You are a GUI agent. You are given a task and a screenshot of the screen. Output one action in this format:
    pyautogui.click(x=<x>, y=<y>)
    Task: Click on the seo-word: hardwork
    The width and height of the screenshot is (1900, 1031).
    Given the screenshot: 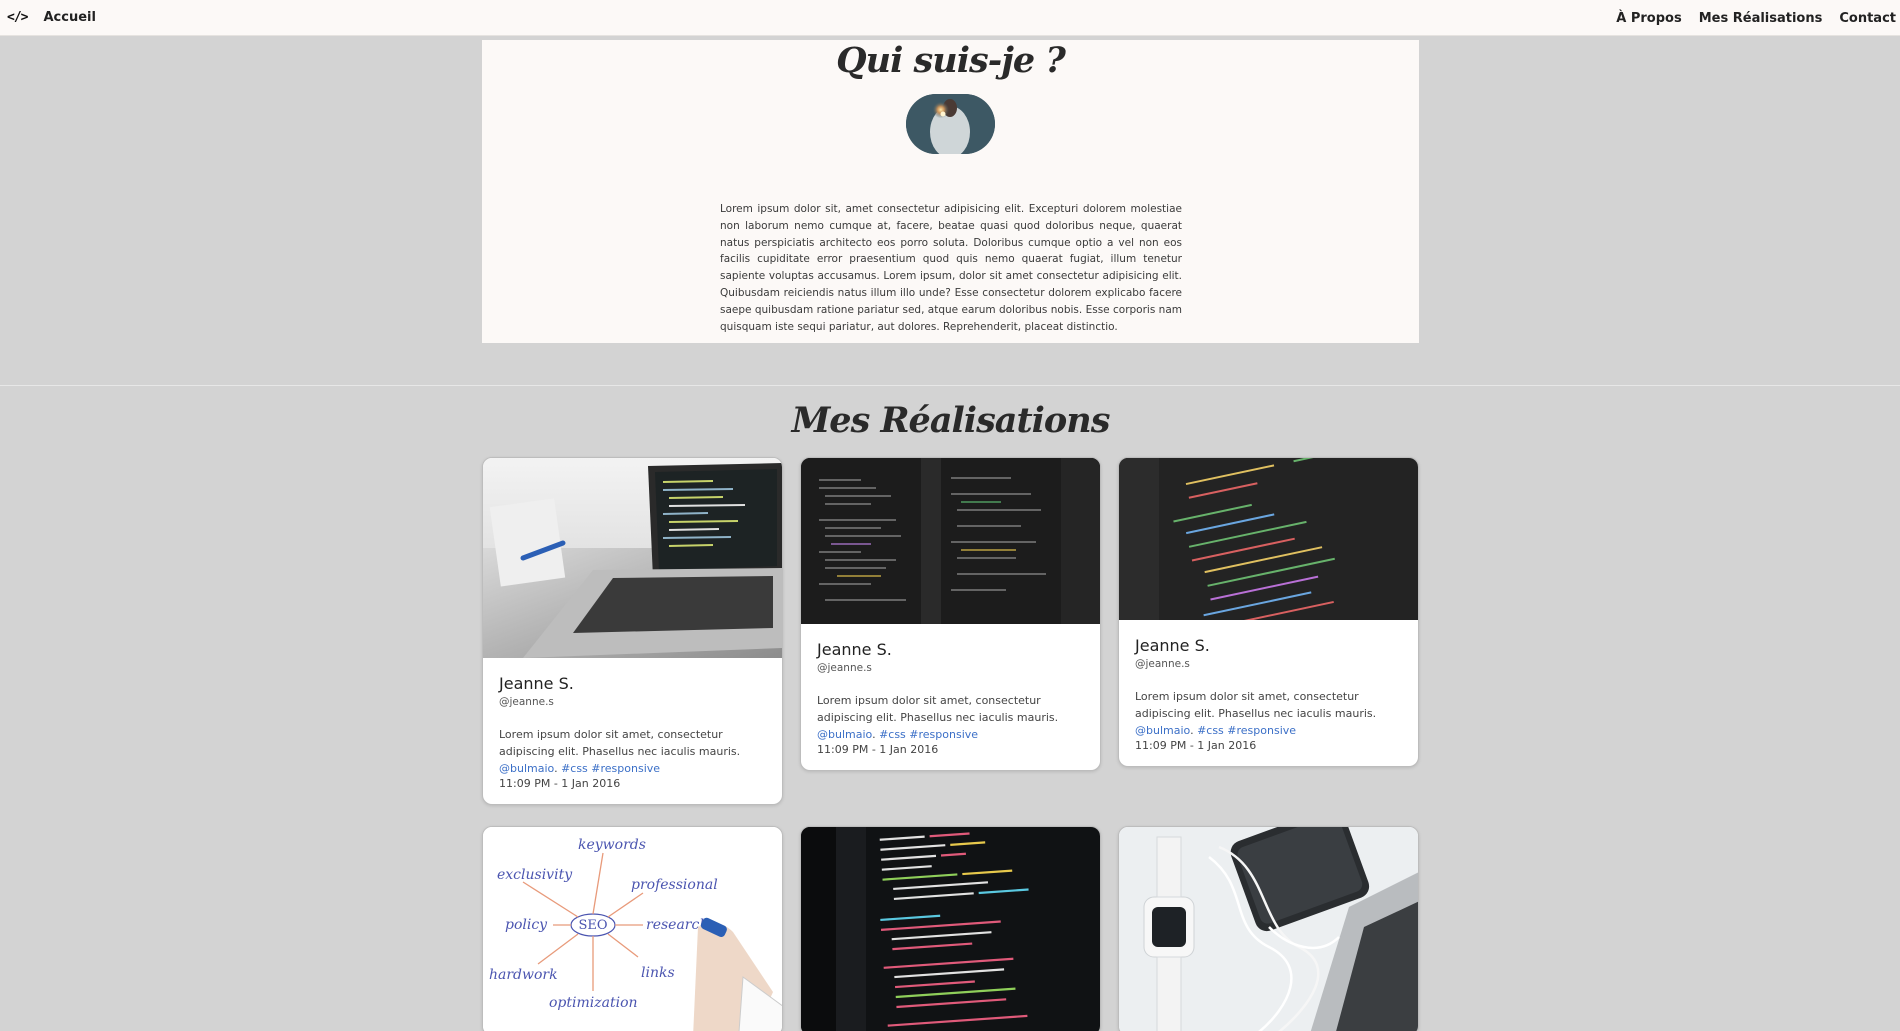 What is the action you would take?
    pyautogui.click(x=523, y=975)
    